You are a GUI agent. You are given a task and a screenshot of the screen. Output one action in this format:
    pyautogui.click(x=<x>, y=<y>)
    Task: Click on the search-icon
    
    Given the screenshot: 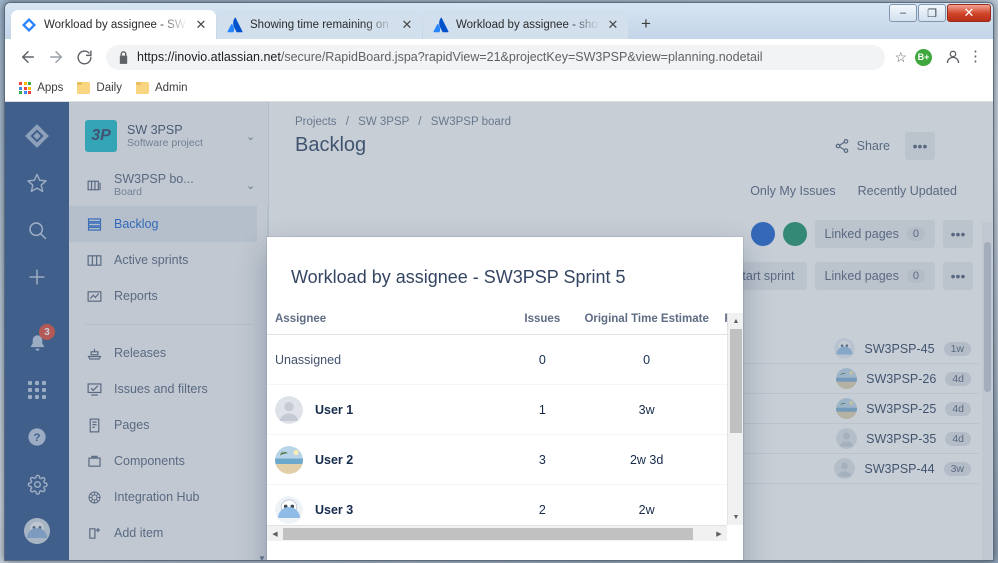 What is the action you would take?
    pyautogui.click(x=37, y=230)
    